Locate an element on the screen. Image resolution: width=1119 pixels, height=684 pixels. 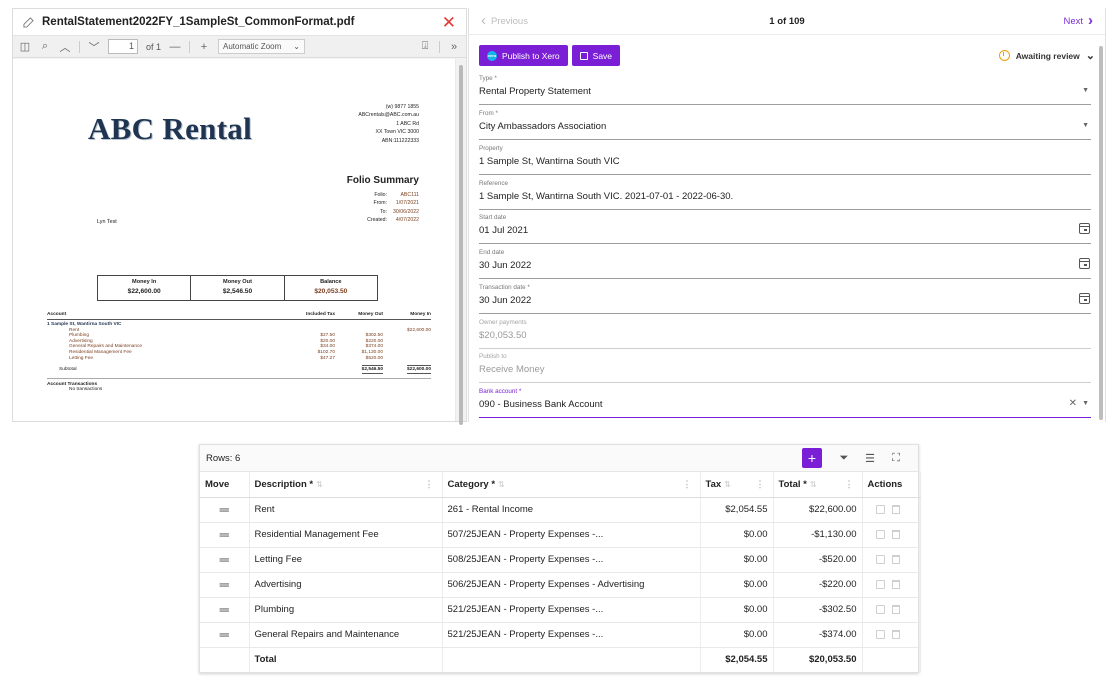
category-cell: 261 - Rental Income is located at coordinates (571, 510).